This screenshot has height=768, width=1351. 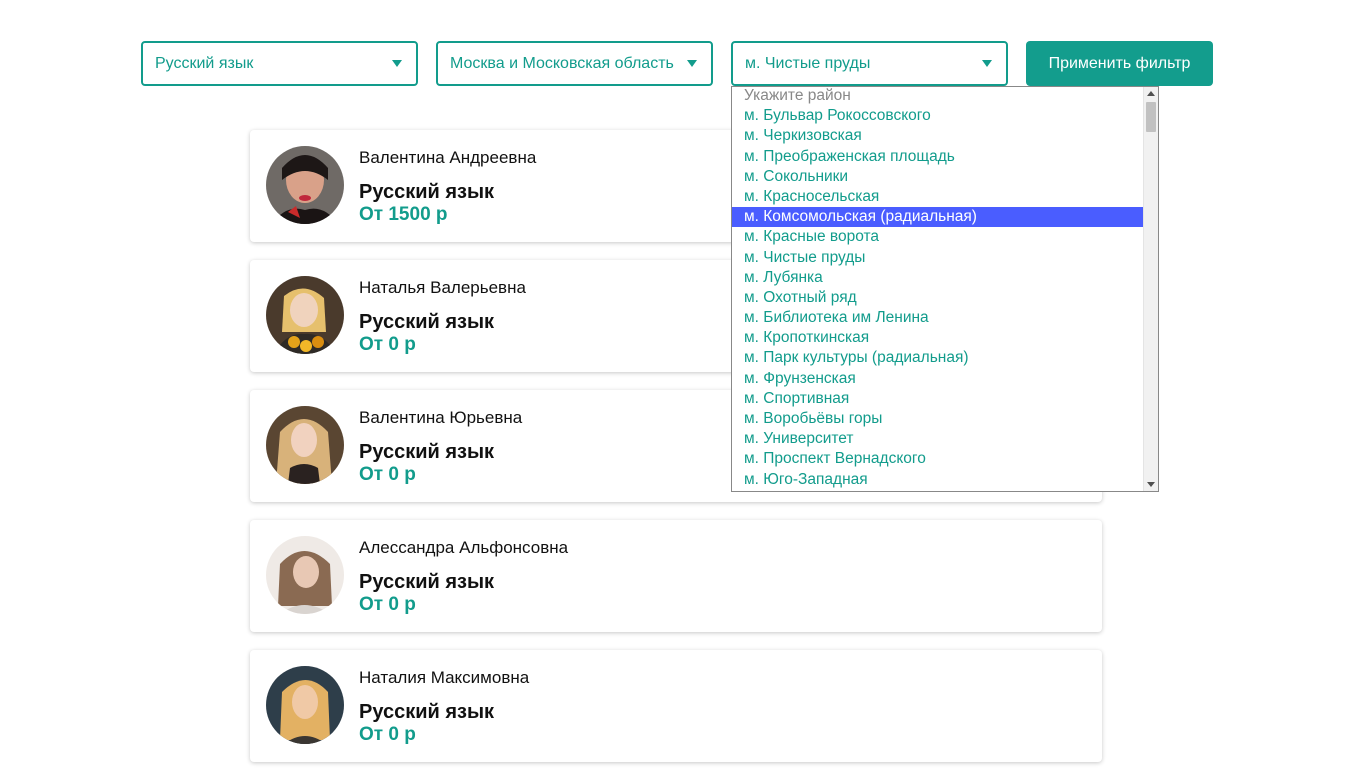 What do you see at coordinates (938, 116) in the screenshot?
I see `district-option: м. Бульвар Рокоссовского` at bounding box center [938, 116].